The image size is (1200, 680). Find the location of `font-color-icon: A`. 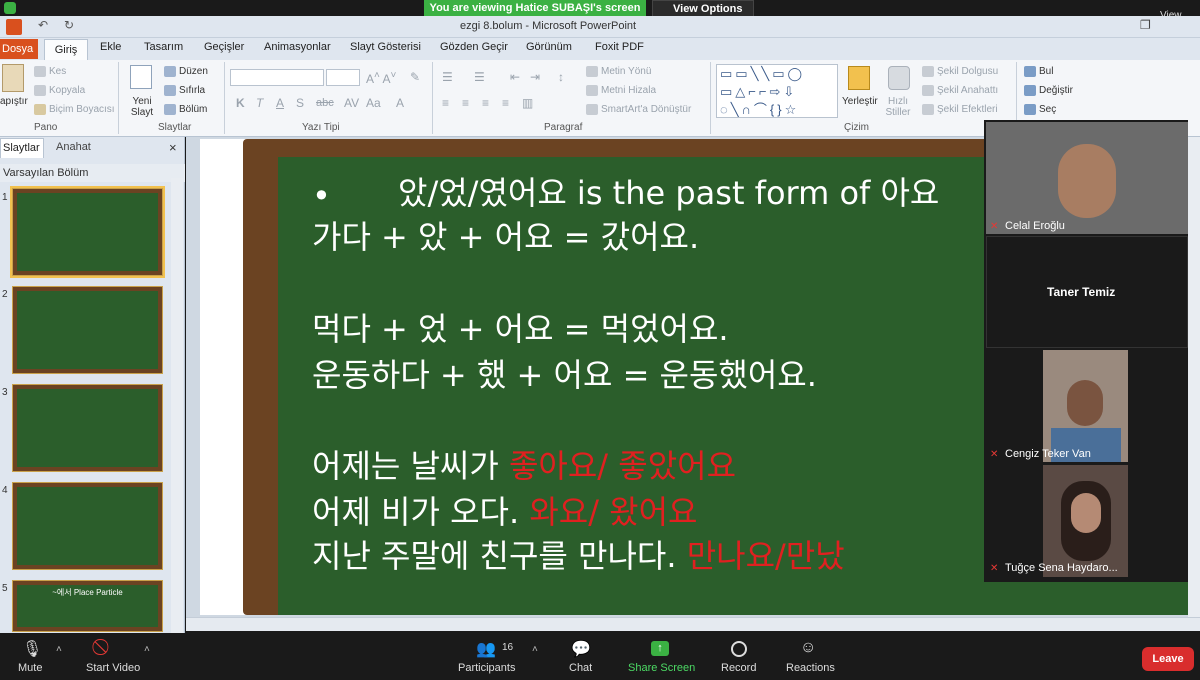

font-color-icon: A is located at coordinates (400, 103).